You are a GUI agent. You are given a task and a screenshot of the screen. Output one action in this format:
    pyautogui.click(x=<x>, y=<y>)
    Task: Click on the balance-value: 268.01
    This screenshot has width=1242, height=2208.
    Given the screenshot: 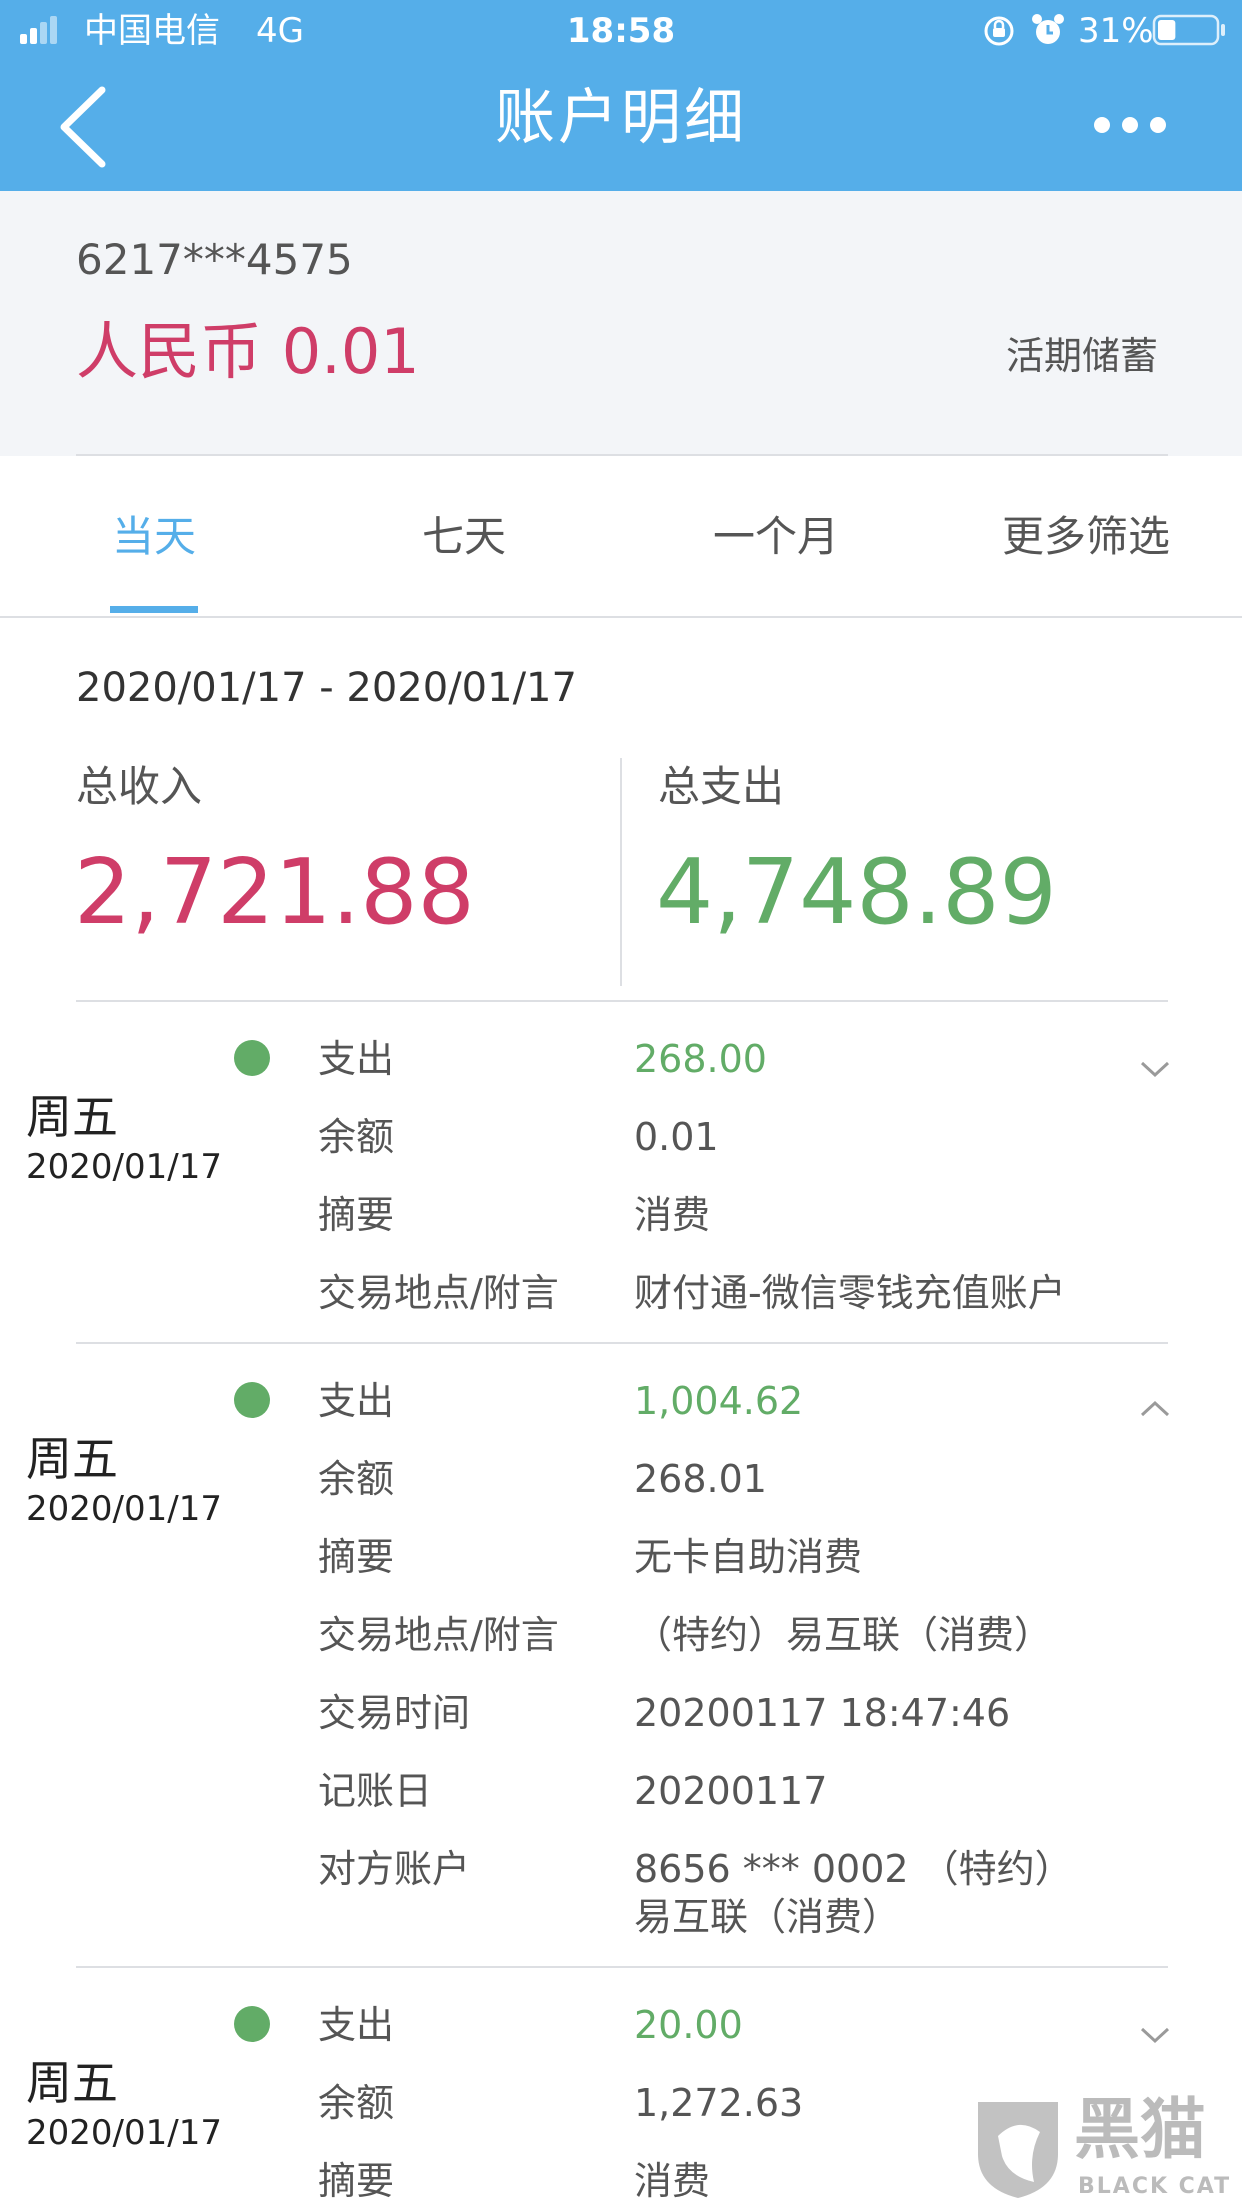 What is the action you would take?
    pyautogui.click(x=700, y=1479)
    